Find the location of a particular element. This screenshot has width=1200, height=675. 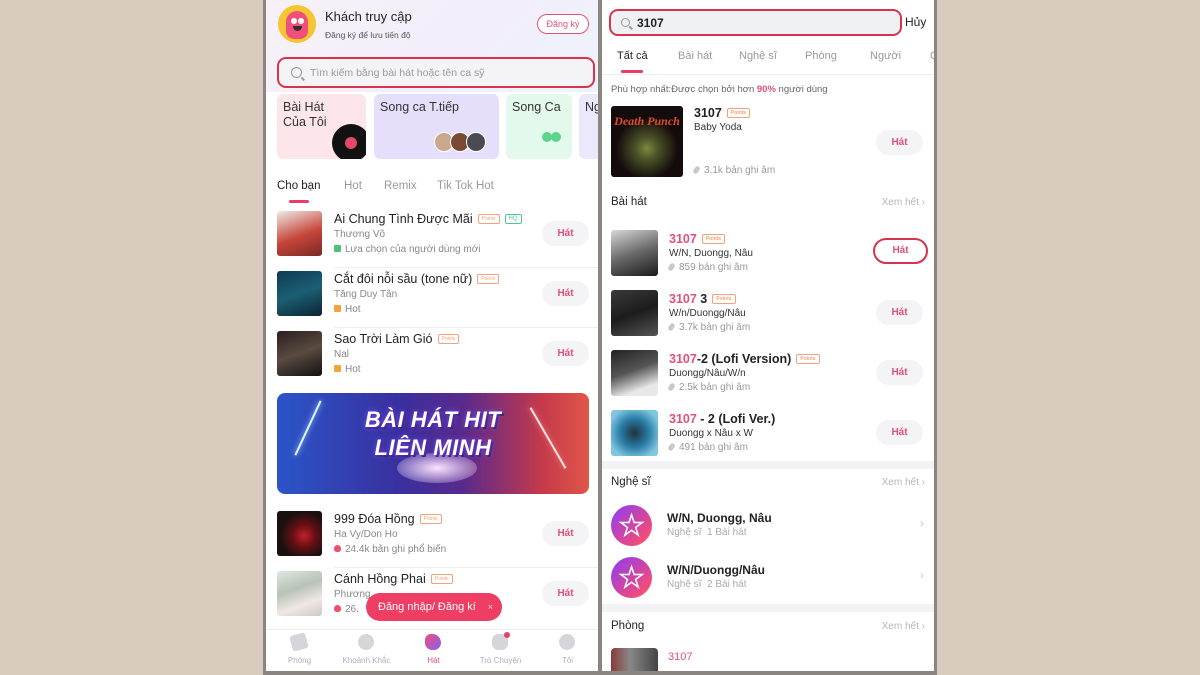

tab-hot: Hot is located at coordinates (353, 186).